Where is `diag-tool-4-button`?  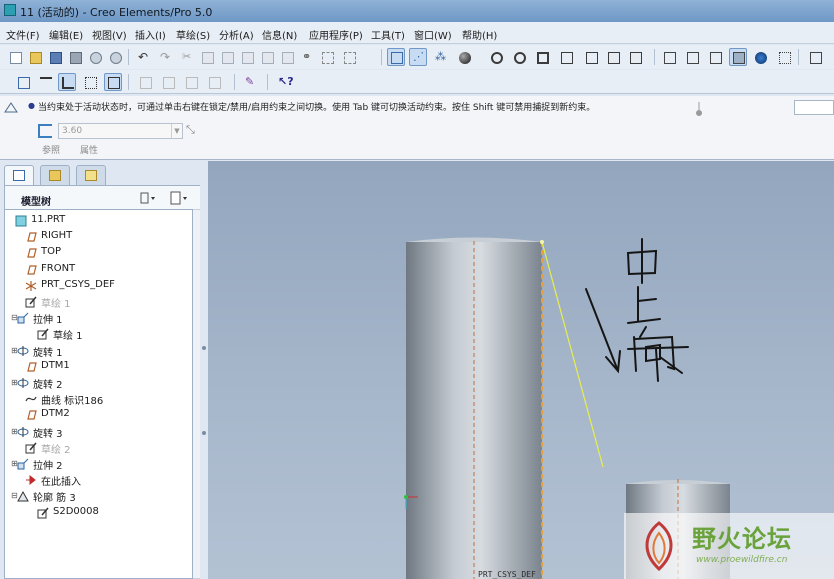
diag-tool-4-button is located at coordinates (214, 82).